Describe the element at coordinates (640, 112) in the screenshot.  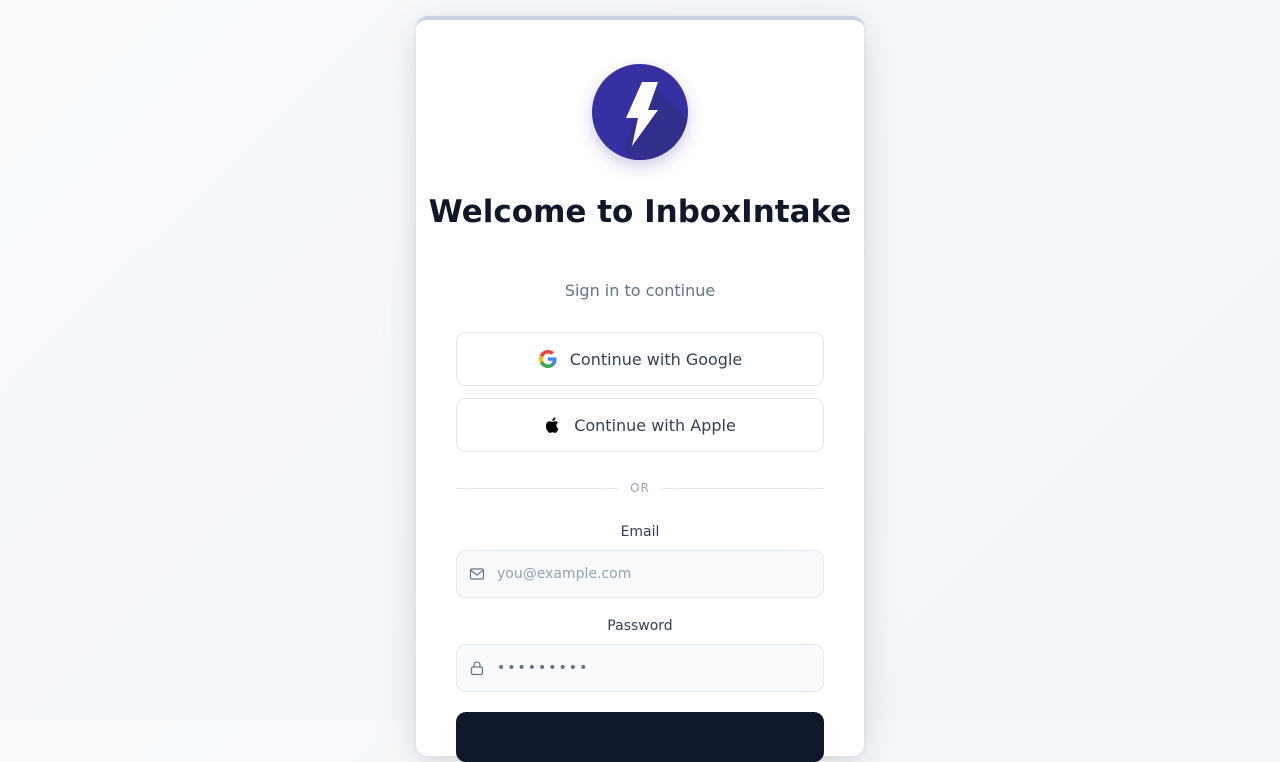
I see `lightning-bolt-icon` at that location.